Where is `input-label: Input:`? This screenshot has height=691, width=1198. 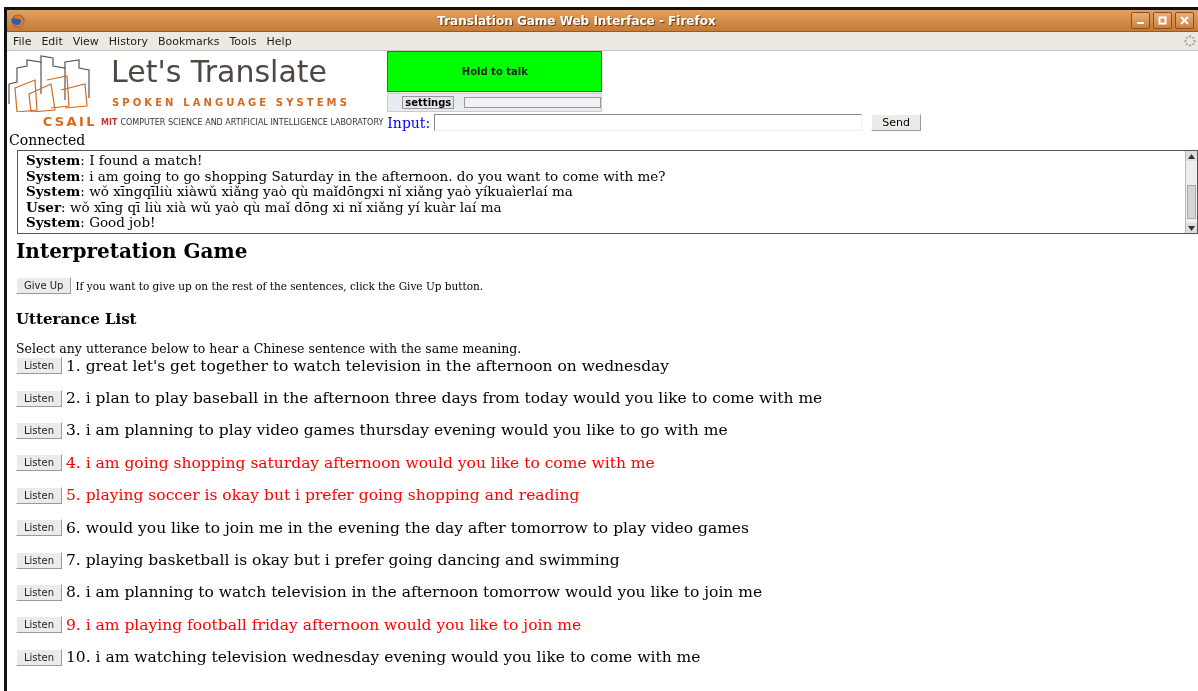 input-label: Input: is located at coordinates (409, 122).